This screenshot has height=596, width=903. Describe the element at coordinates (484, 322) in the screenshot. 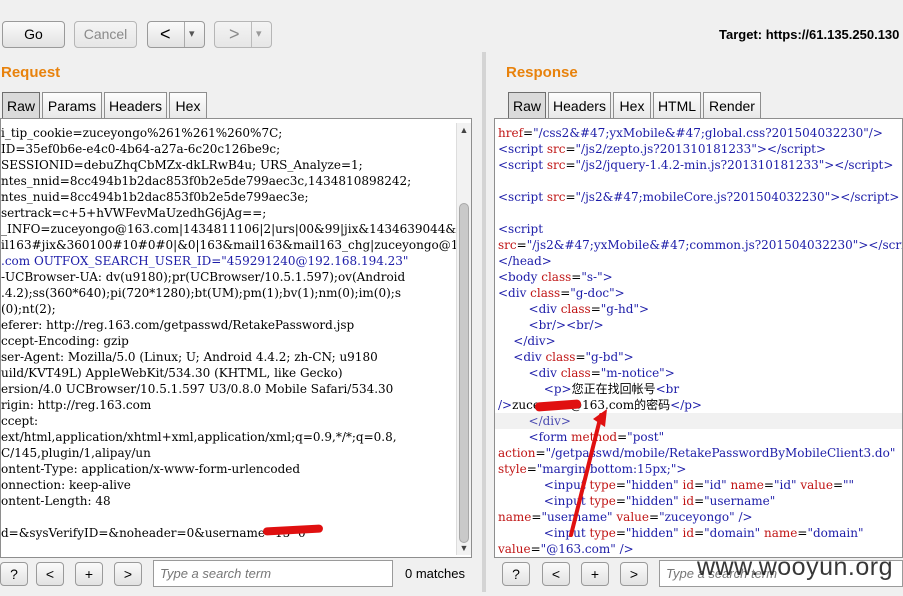

I see `panel-splitter` at that location.